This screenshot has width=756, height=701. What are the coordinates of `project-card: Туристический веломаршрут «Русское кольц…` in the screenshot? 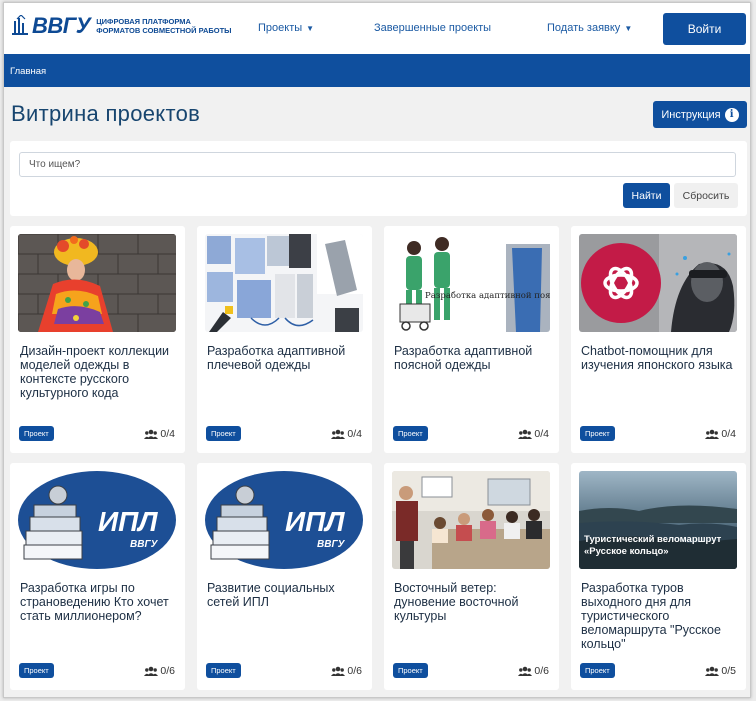 It's located at (658, 576).